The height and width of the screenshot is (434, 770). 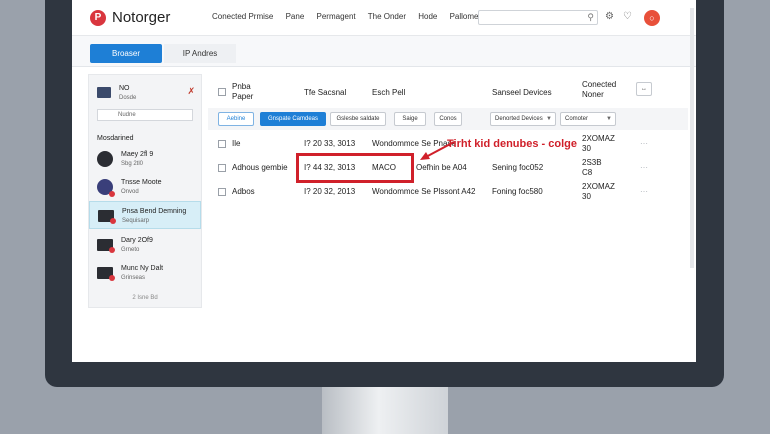 I want to click on bell-icon: ♡, so click(x=627, y=16).